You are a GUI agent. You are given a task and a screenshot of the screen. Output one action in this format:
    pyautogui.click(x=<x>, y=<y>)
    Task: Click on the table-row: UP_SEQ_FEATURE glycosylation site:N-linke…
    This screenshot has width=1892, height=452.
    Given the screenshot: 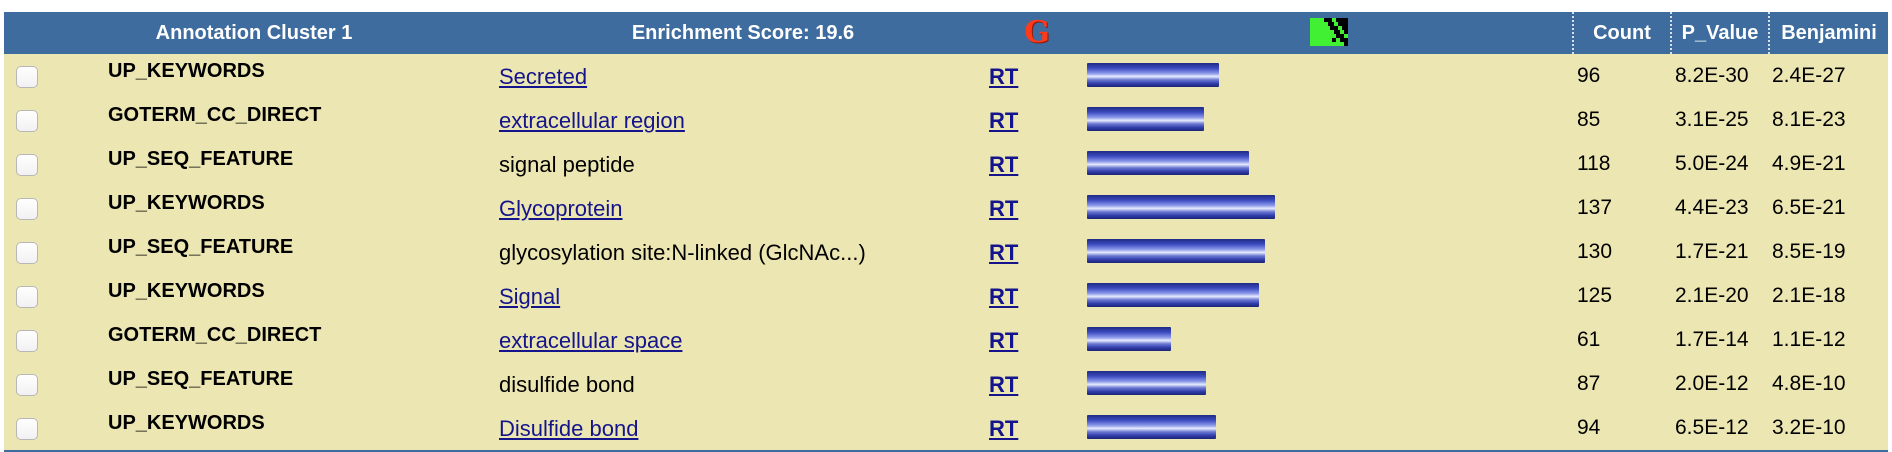 What is the action you would take?
    pyautogui.click(x=946, y=252)
    